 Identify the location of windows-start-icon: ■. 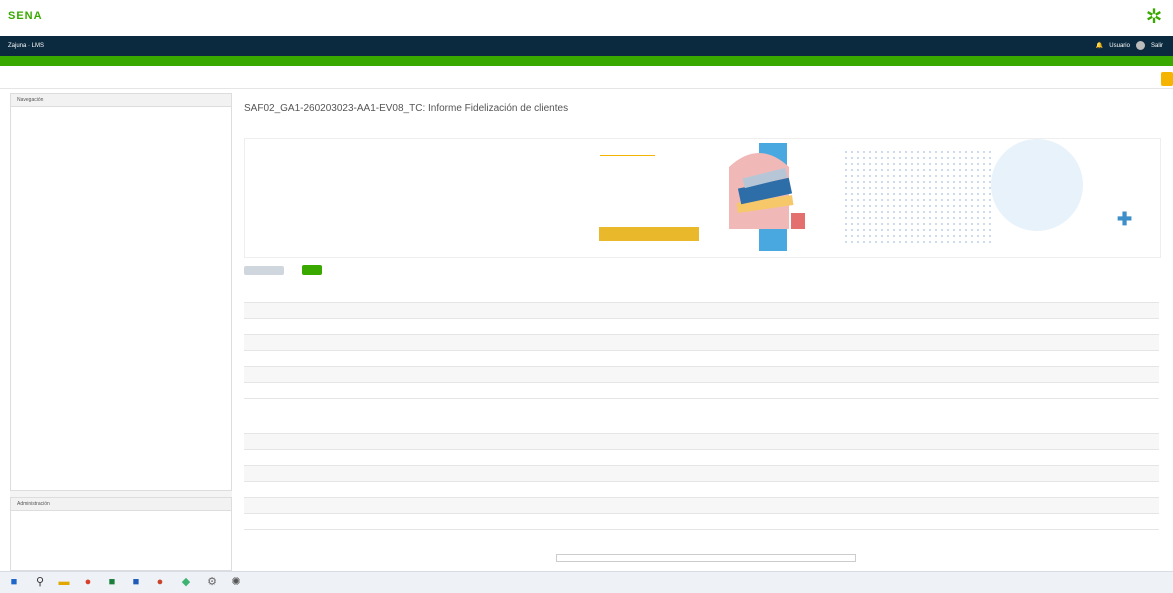
(14, 582).